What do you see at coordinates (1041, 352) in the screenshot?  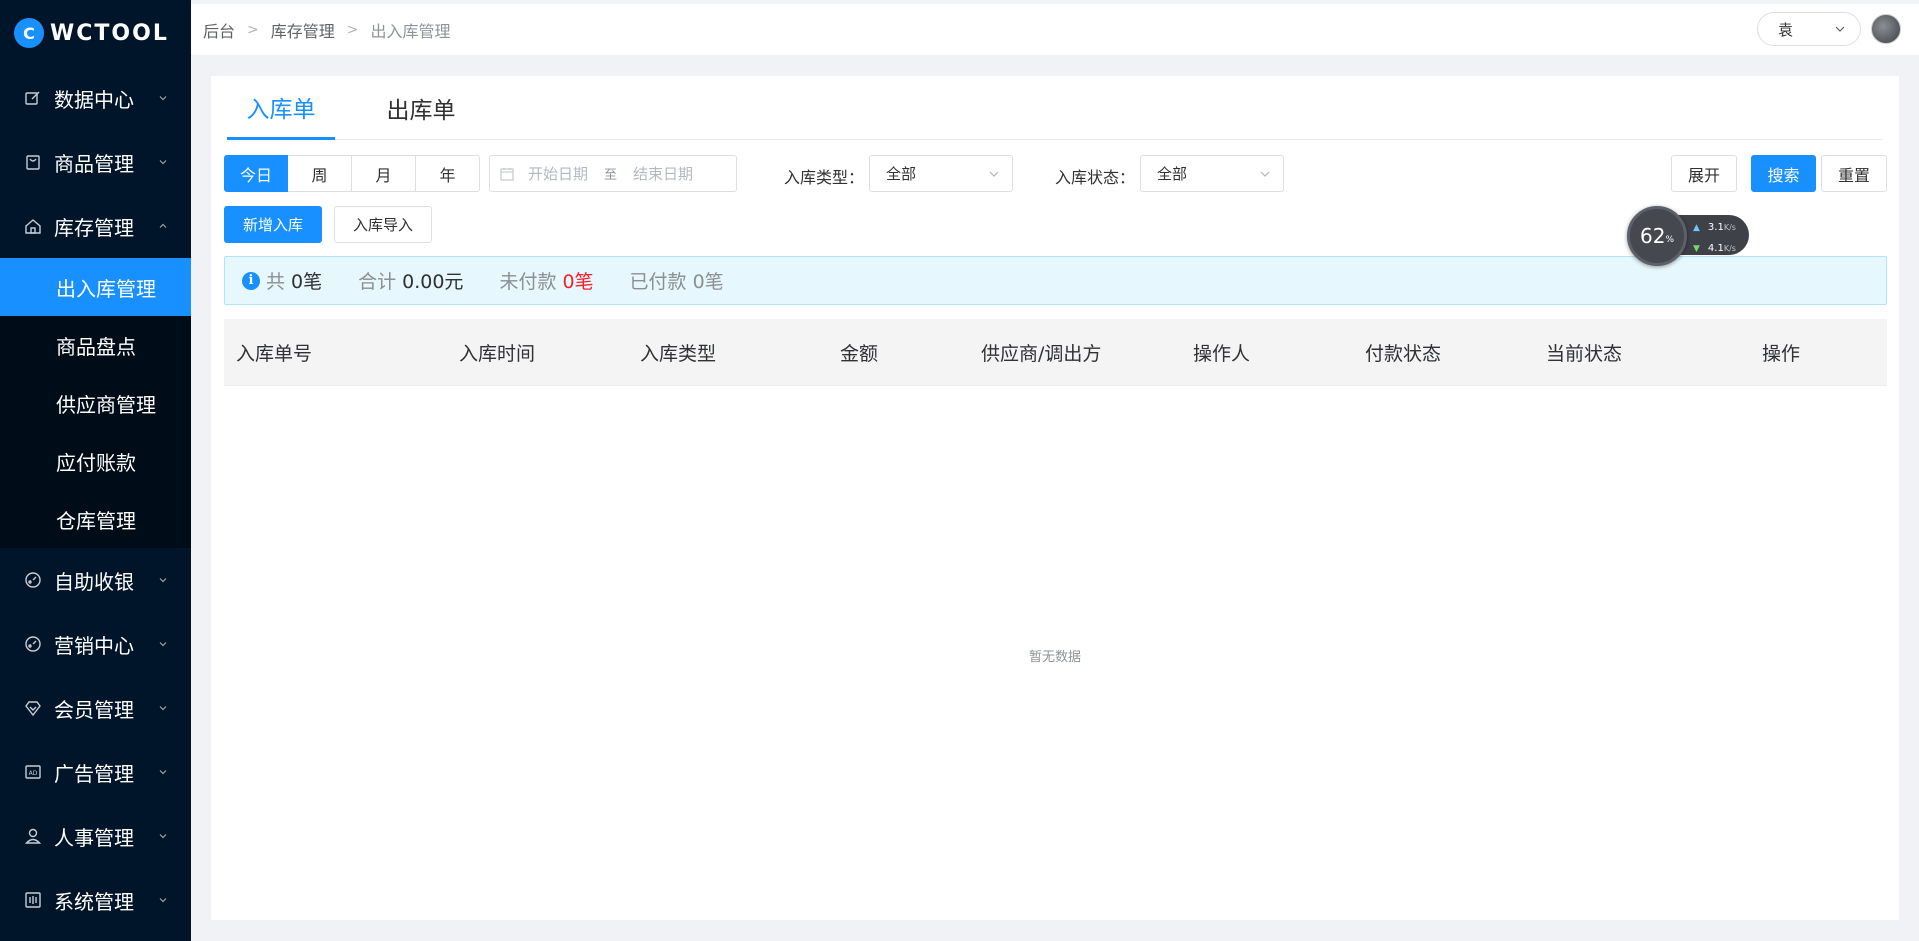 I see `column-header: 供应商/调出方` at bounding box center [1041, 352].